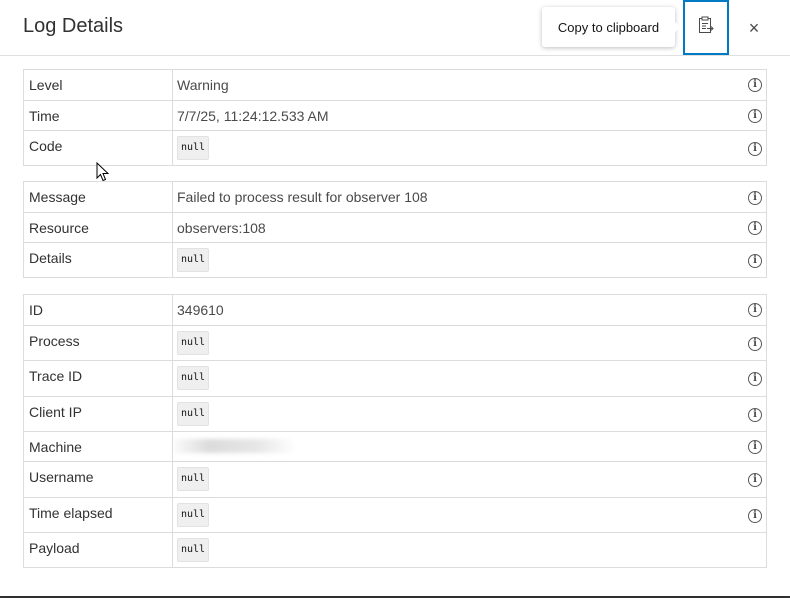  Describe the element at coordinates (253, 116) in the screenshot. I see `field-value: 7/7/25, 11:24:12.533 AM` at that location.